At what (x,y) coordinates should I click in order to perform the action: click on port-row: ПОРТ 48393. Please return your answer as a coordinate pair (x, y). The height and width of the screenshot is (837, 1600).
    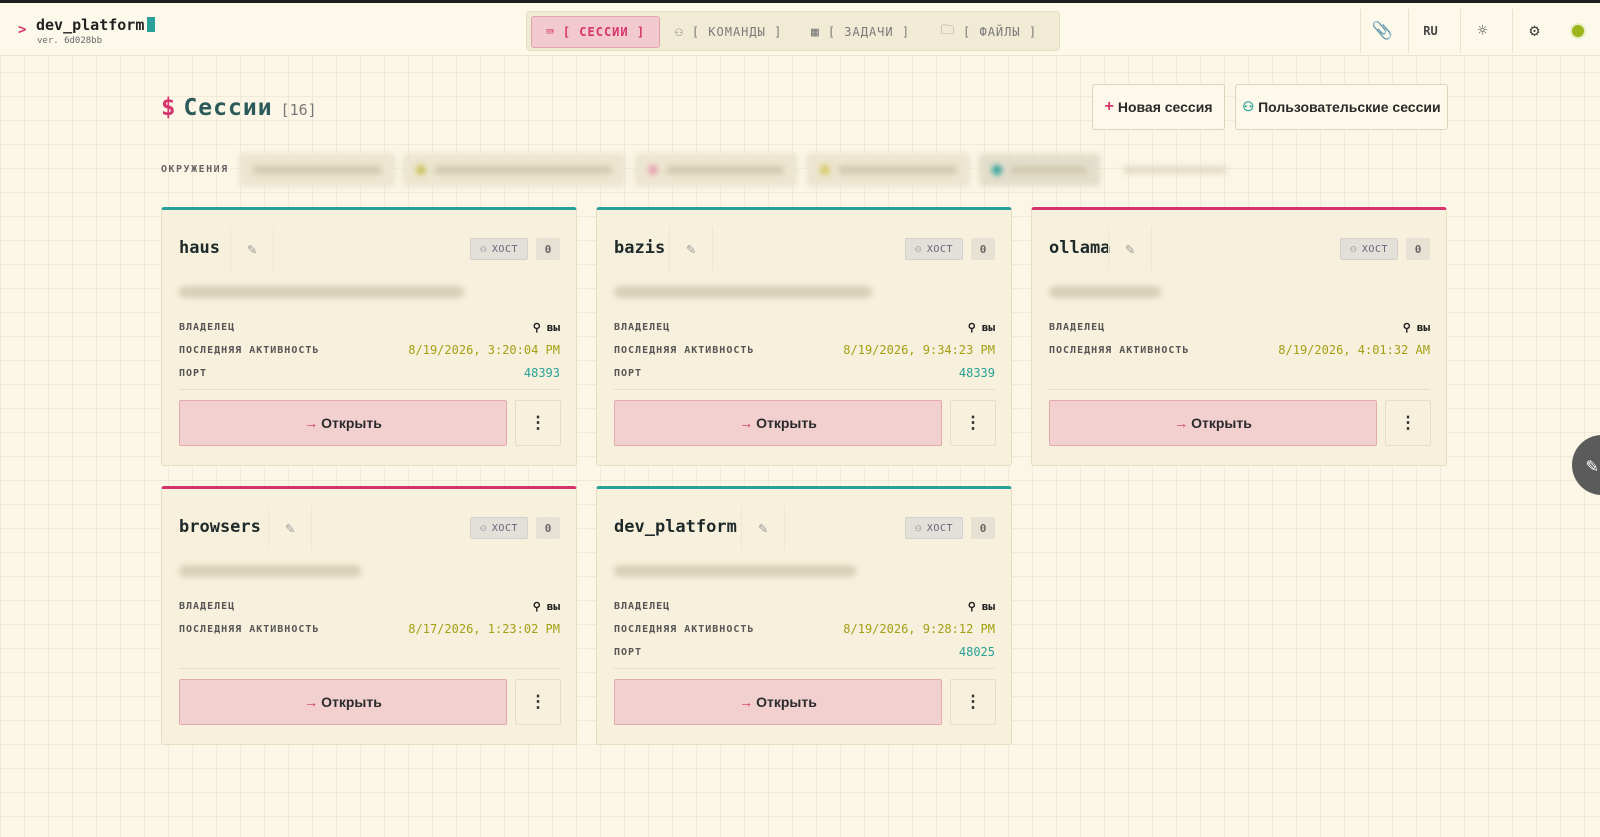
    Looking at the image, I should click on (369, 373).